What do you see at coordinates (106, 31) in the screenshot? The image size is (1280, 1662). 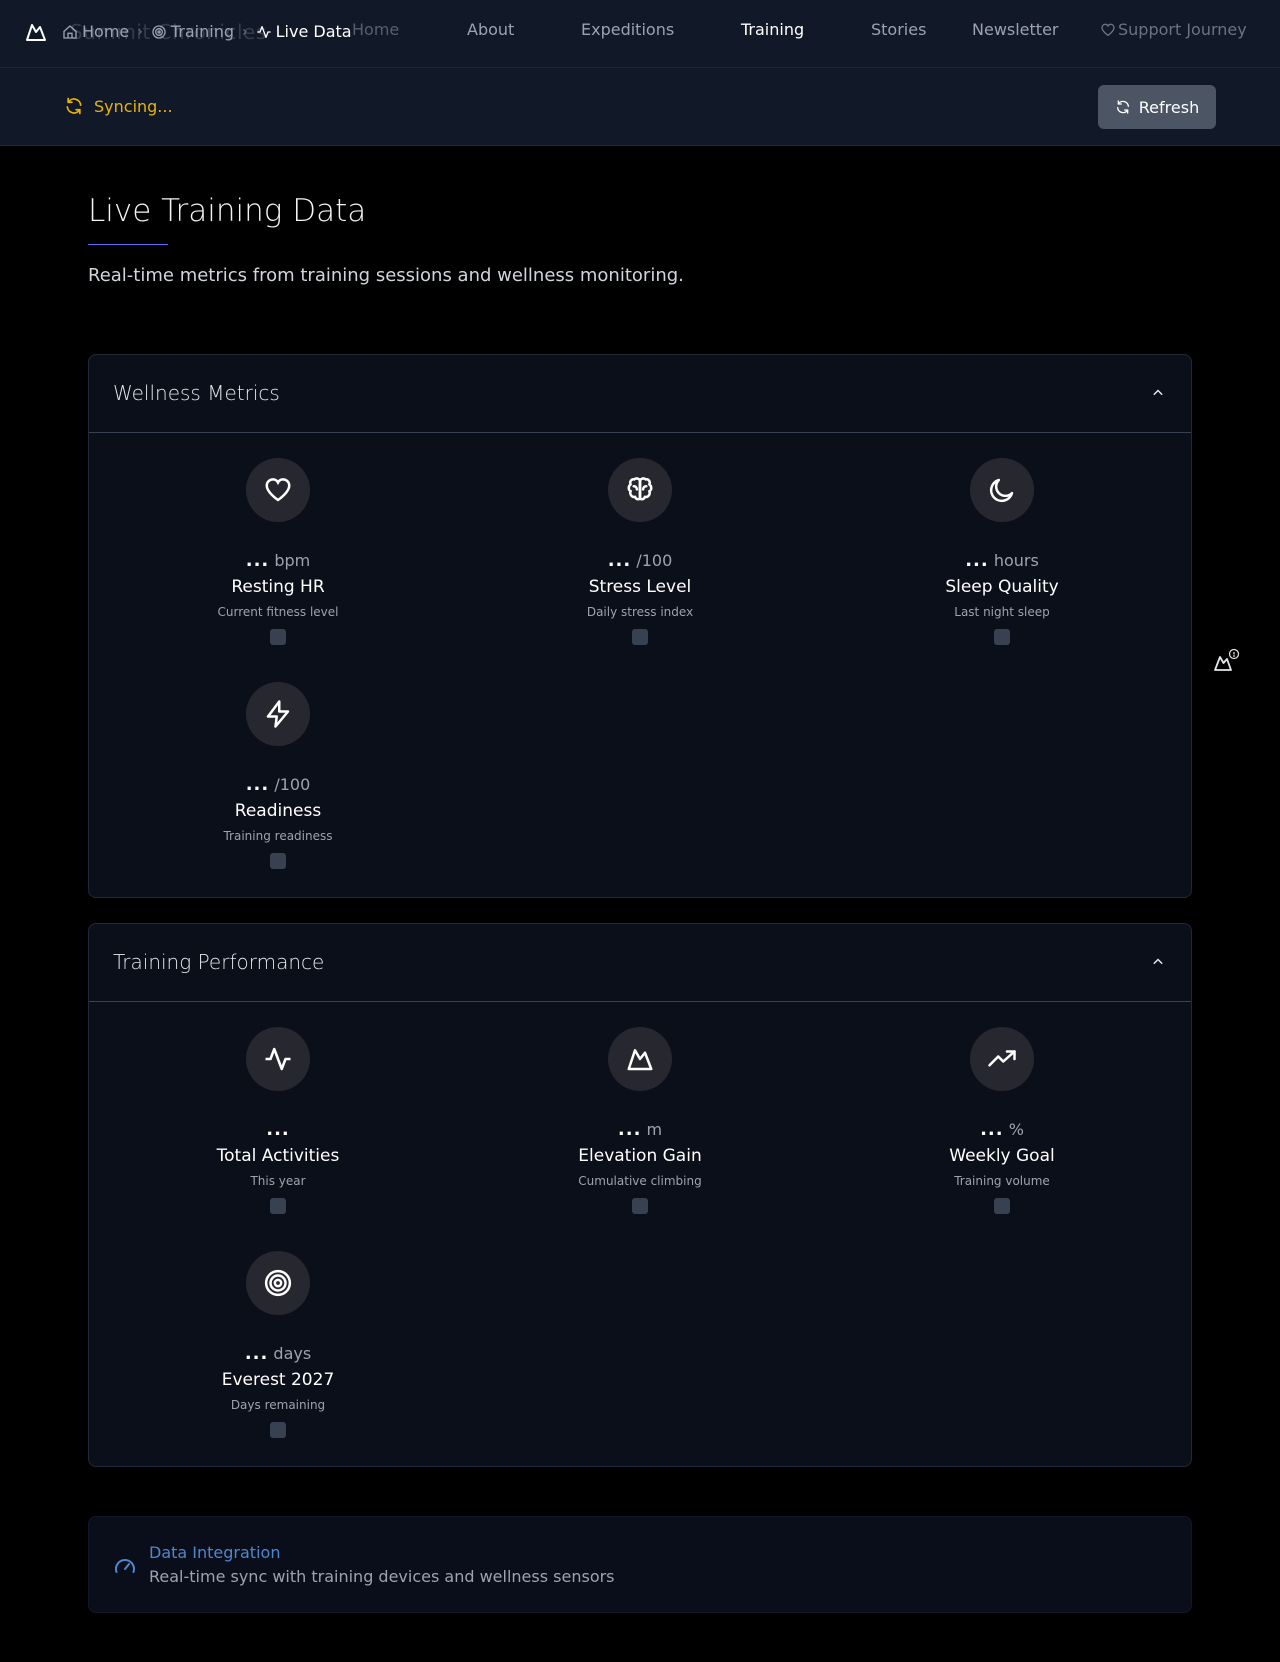 I see `breadcrumb-label: Home` at bounding box center [106, 31].